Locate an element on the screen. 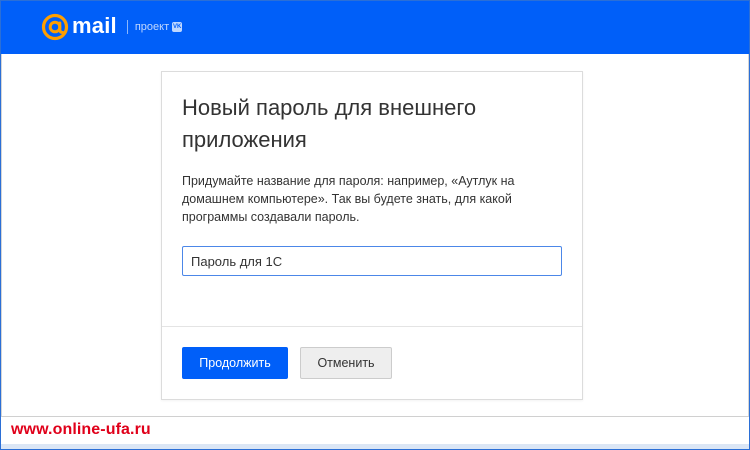 Image resolution: width=750 pixels, height=450 pixels. project-label: проект is located at coordinates (152, 27).